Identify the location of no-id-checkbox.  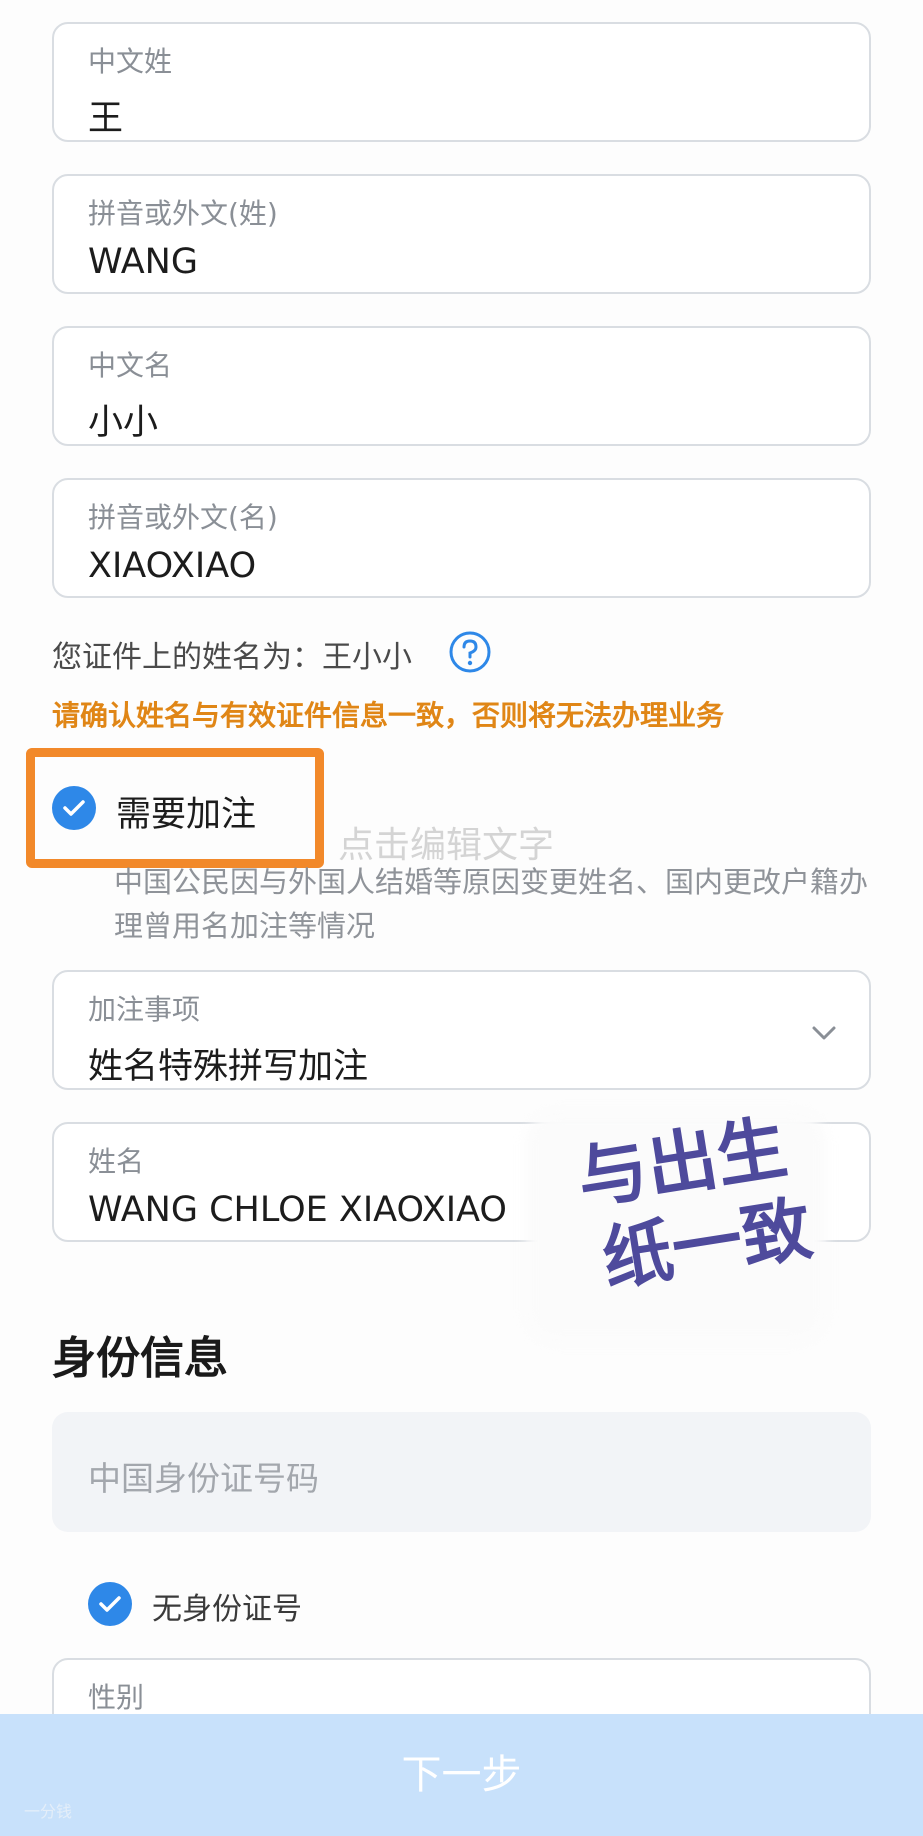
(110, 1604).